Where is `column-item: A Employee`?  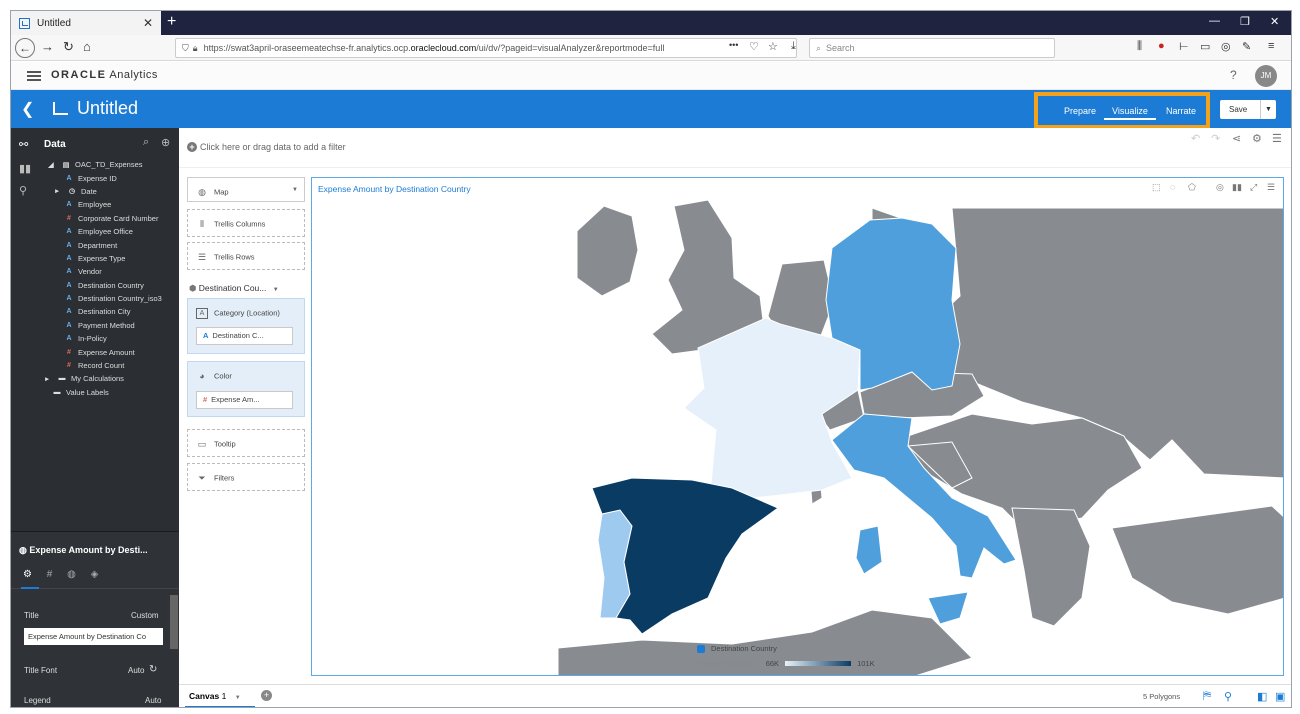
column-item: A Employee is located at coordinates (121, 204).